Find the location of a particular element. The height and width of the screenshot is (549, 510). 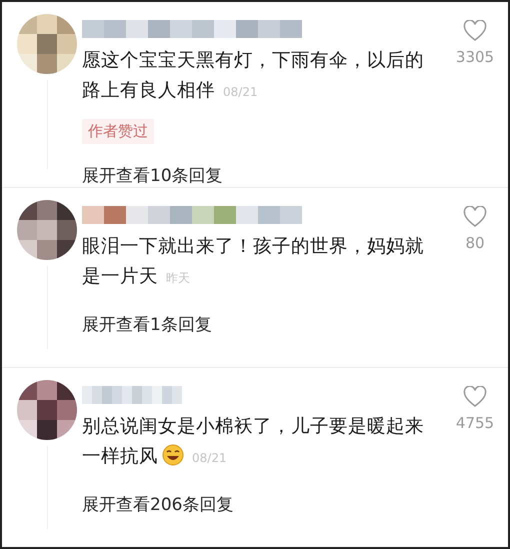

expand-replies-link: 展开查看1条回复 is located at coordinates (147, 324).